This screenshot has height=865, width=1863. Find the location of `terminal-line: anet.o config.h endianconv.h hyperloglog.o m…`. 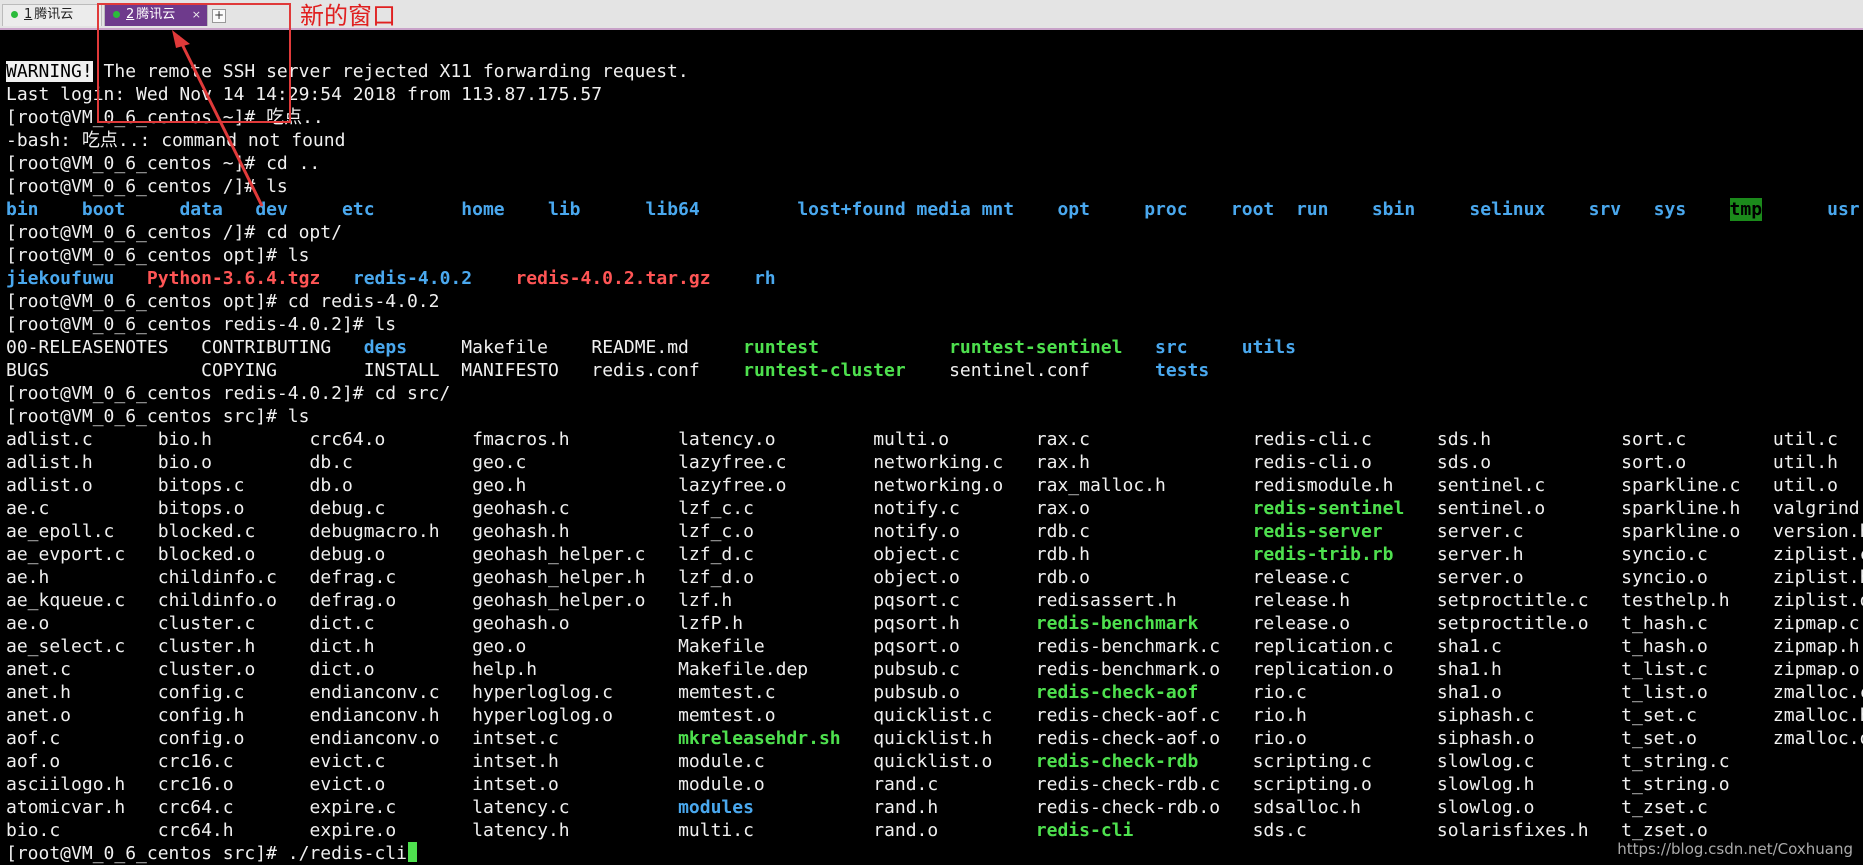

terminal-line: anet.o config.h endianconv.h hyperloglog.o m… is located at coordinates (934, 715).